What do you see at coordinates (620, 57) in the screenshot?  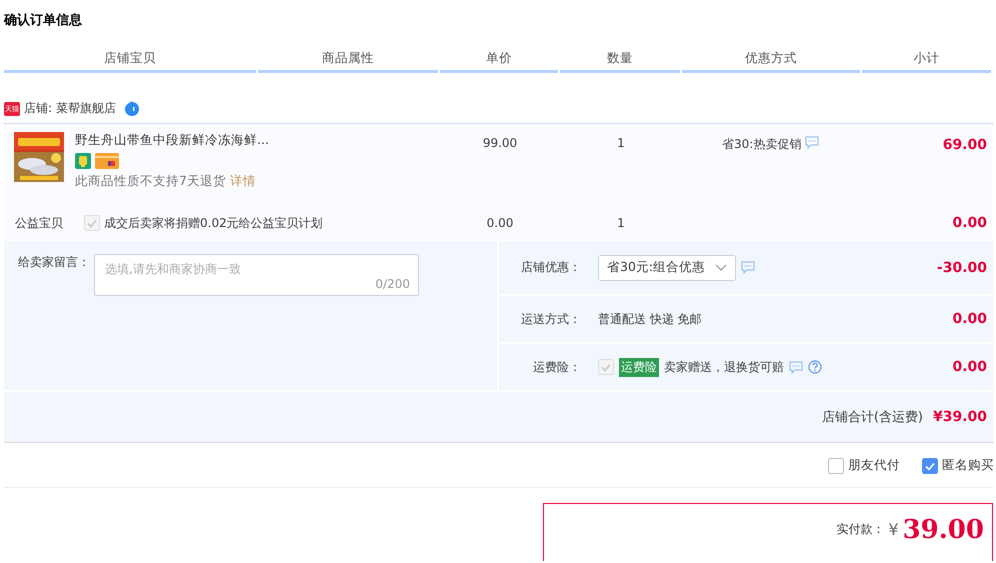 I see `column-header: 数量` at bounding box center [620, 57].